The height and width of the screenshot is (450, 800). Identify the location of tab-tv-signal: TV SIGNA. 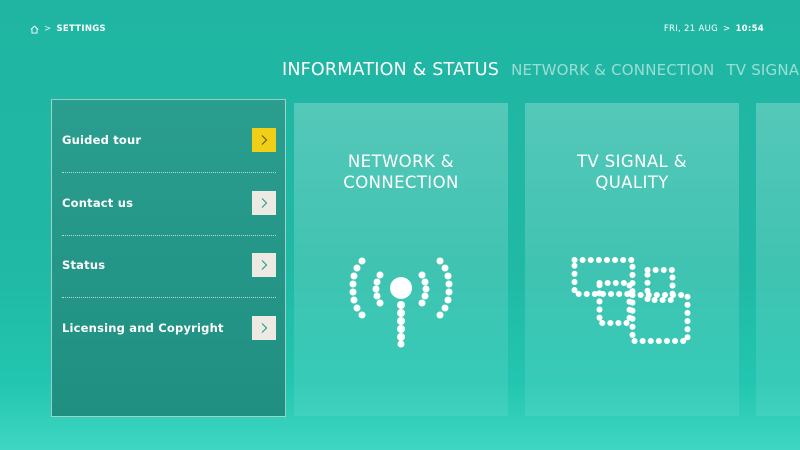
(762, 70).